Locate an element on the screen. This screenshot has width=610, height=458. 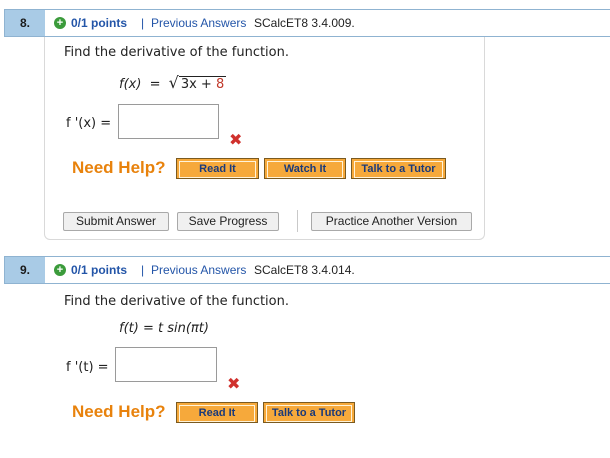
radicand-constant: 8 is located at coordinates (220, 84).